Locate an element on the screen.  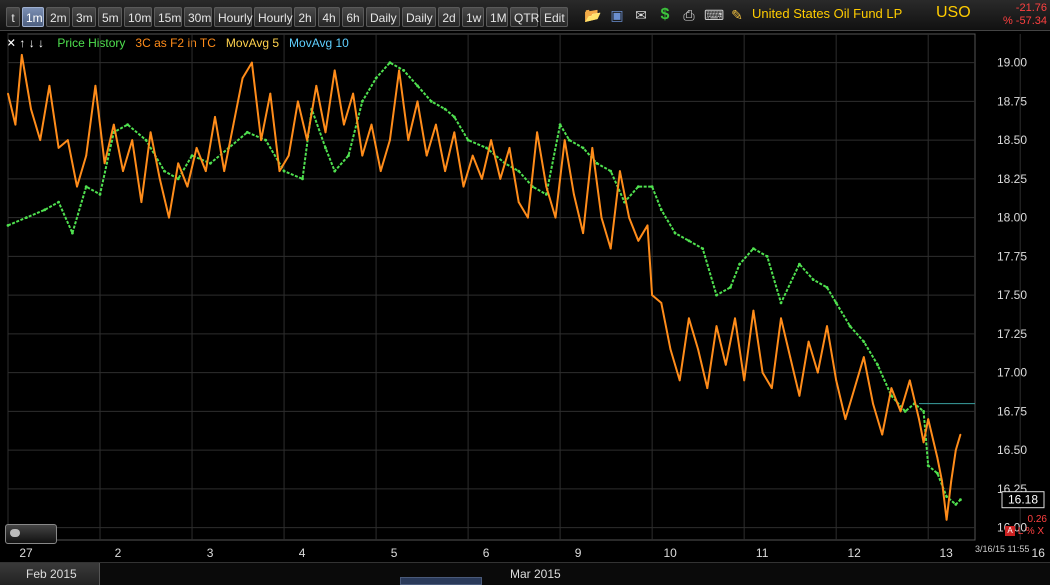
email-icon: ✉ is located at coordinates (641, 15).